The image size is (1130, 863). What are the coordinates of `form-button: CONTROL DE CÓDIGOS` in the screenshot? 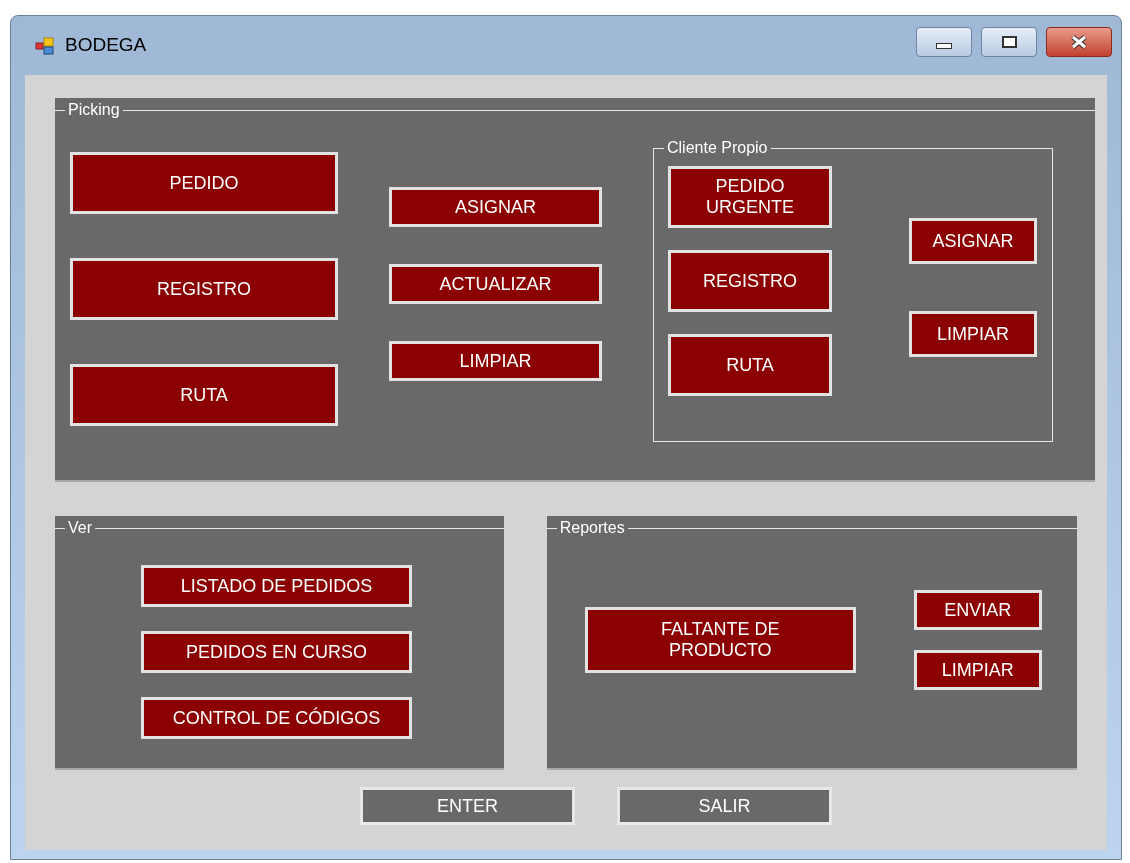 It's located at (276, 718).